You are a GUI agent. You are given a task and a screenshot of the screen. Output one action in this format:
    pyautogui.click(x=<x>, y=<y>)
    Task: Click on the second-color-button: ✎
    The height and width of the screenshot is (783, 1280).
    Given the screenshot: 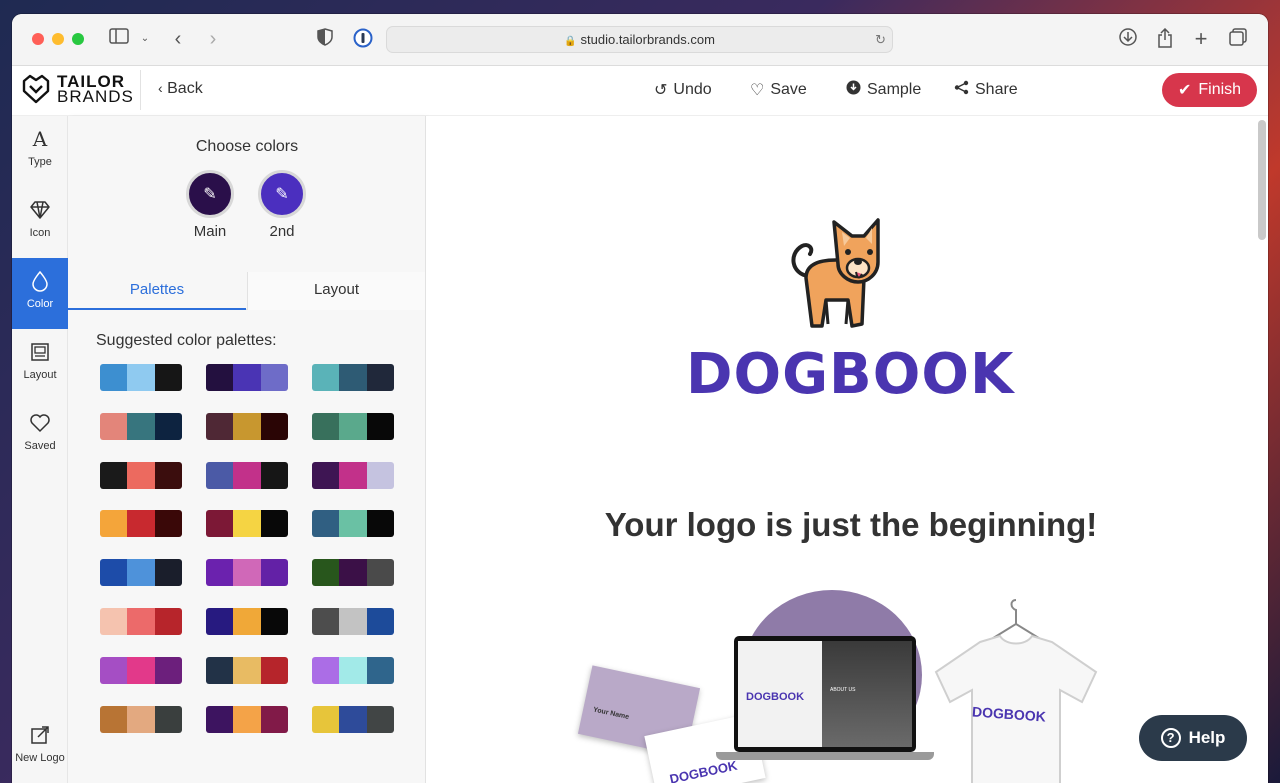 What is the action you would take?
    pyautogui.click(x=282, y=194)
    